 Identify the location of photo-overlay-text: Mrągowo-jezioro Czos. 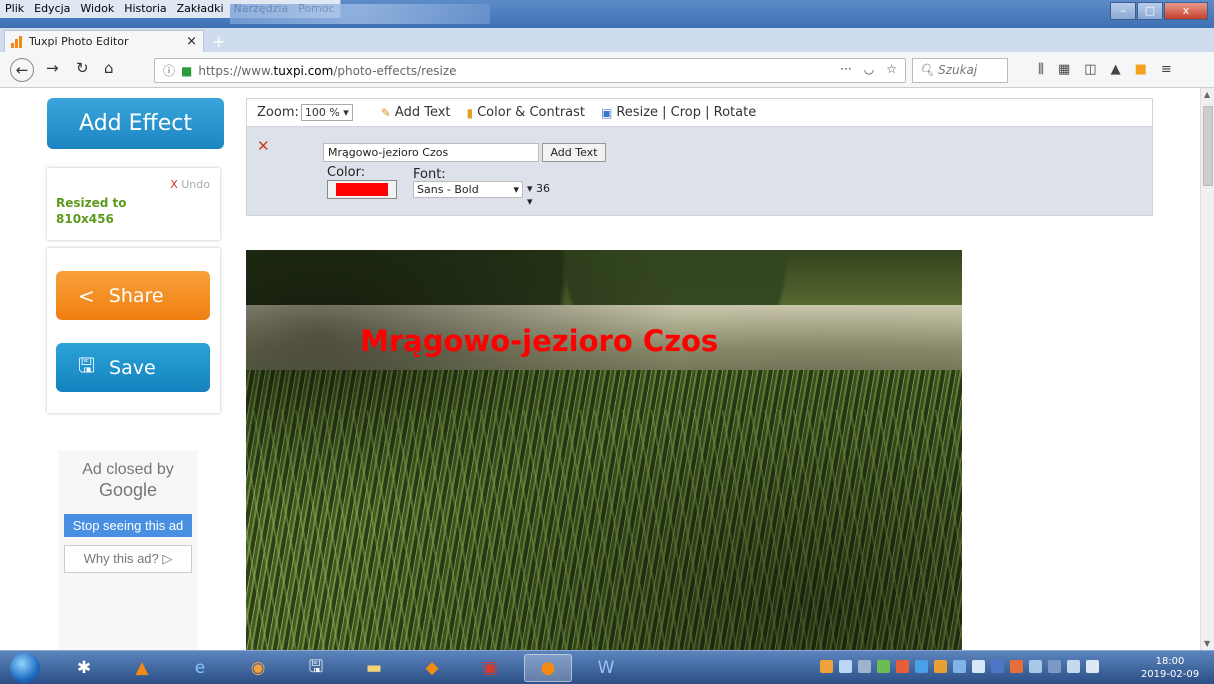
(539, 341).